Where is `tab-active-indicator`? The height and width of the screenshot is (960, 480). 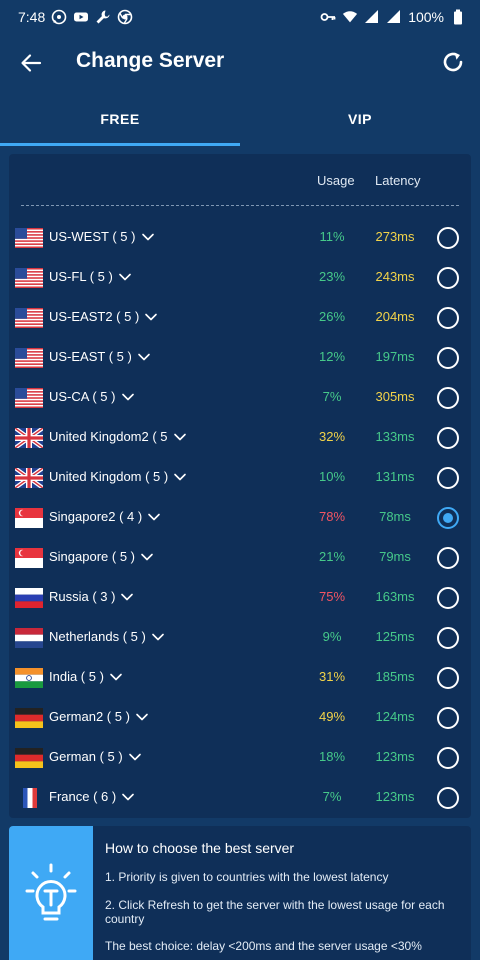
tab-active-indicator is located at coordinates (120, 144).